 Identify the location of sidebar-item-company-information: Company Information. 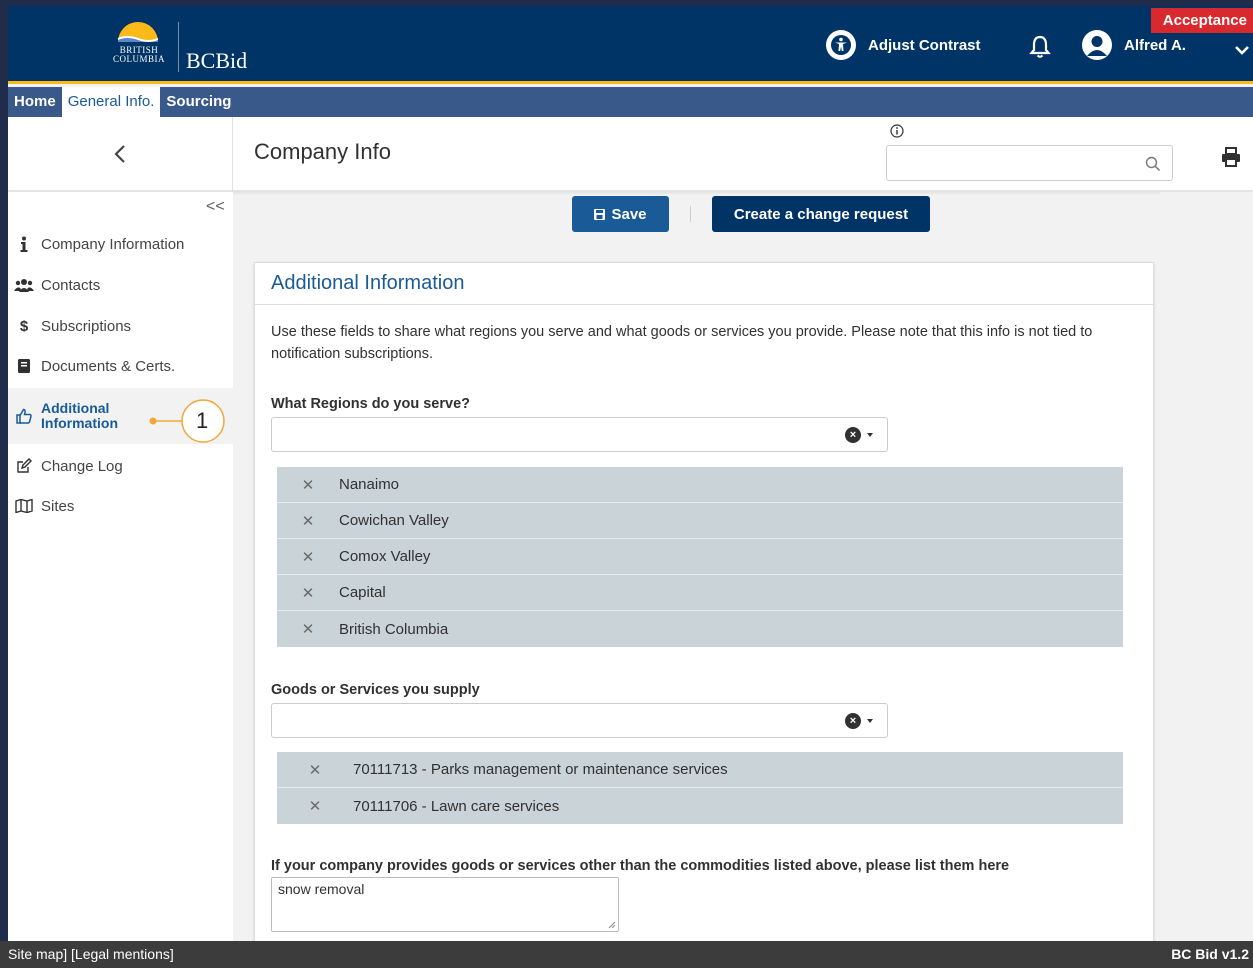
(120, 244).